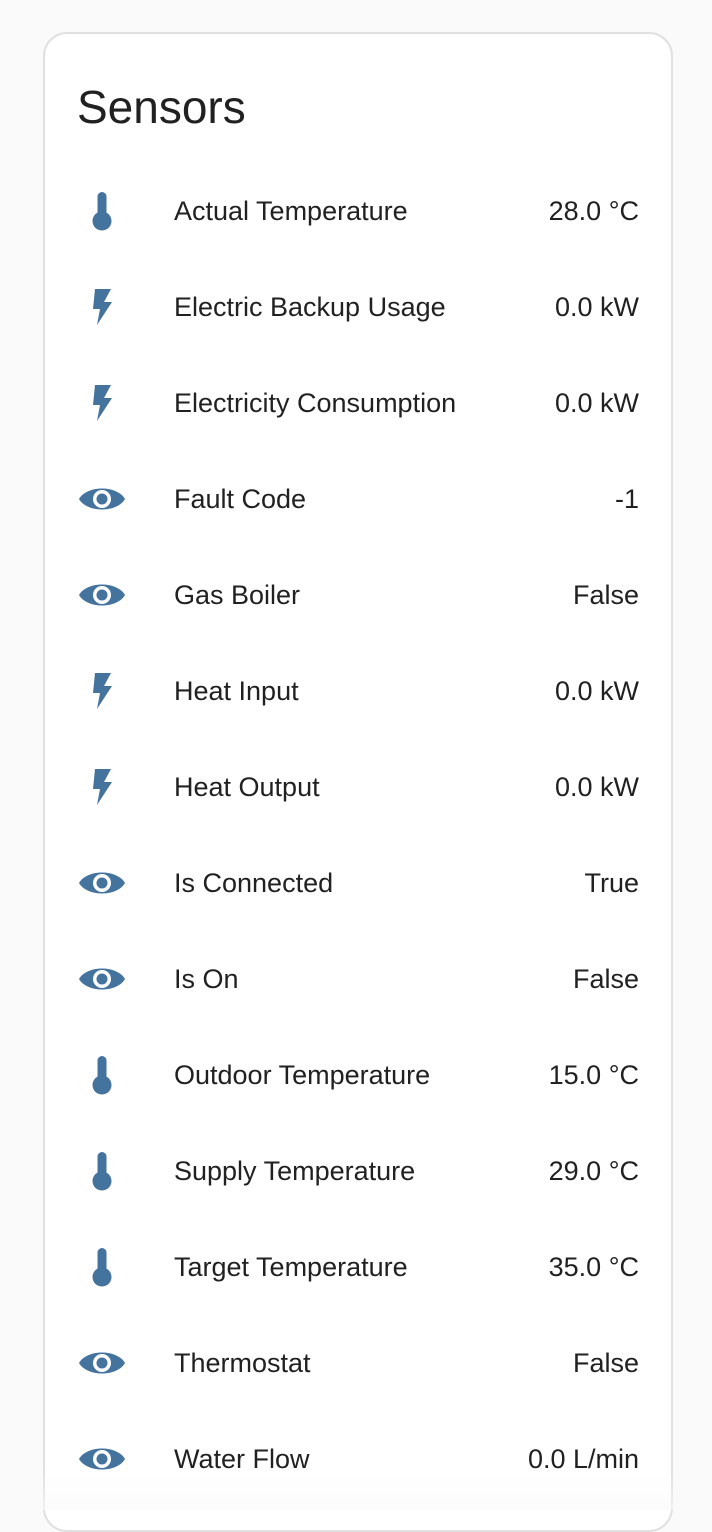 This screenshot has width=712, height=1532. Describe the element at coordinates (594, 1267) in the screenshot. I see `sensor-value: 35.0 °C` at that location.